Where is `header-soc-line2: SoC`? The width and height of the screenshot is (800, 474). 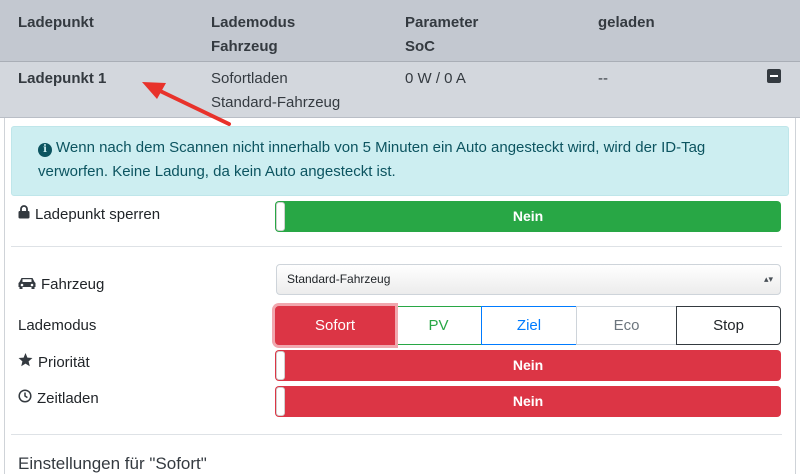 header-soc-line2: SoC is located at coordinates (420, 46).